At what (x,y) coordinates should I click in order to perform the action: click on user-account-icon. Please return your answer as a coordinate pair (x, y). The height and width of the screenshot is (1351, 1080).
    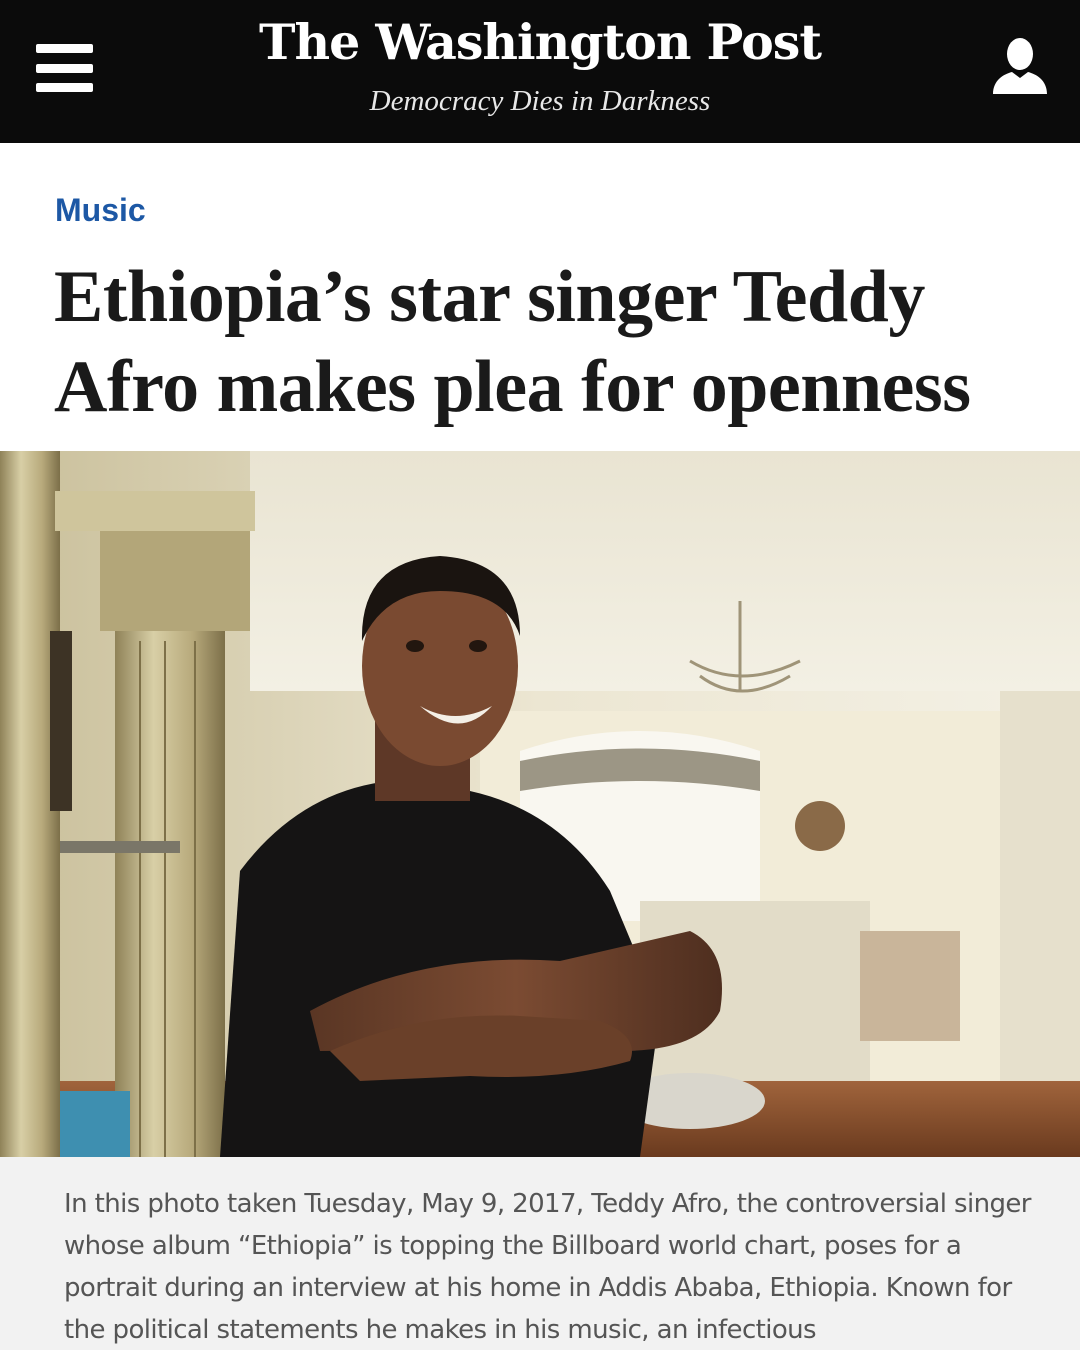
    Looking at the image, I should click on (1020, 66).